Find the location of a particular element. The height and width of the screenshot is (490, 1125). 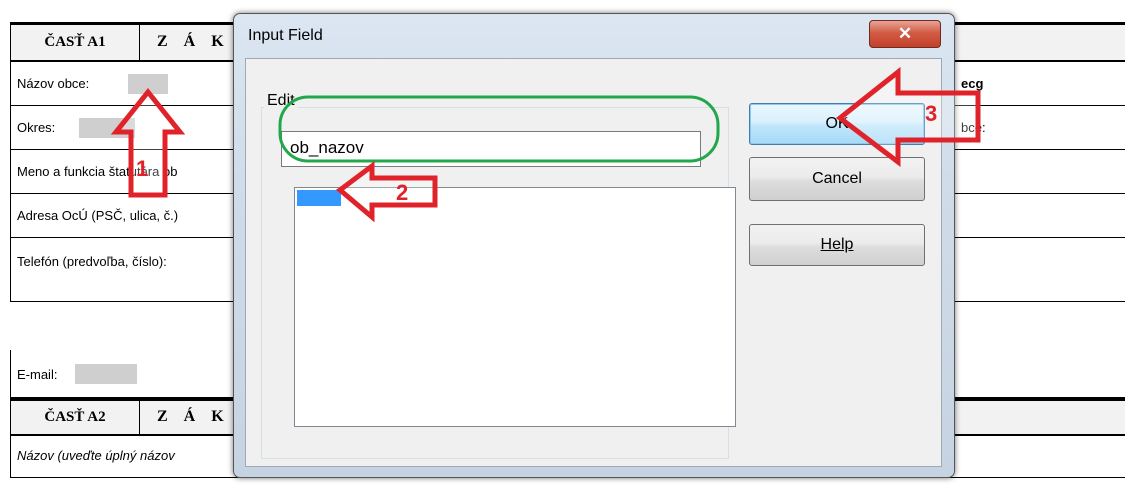

section-a2-label: ČASŤ A2 is located at coordinates (75, 417).